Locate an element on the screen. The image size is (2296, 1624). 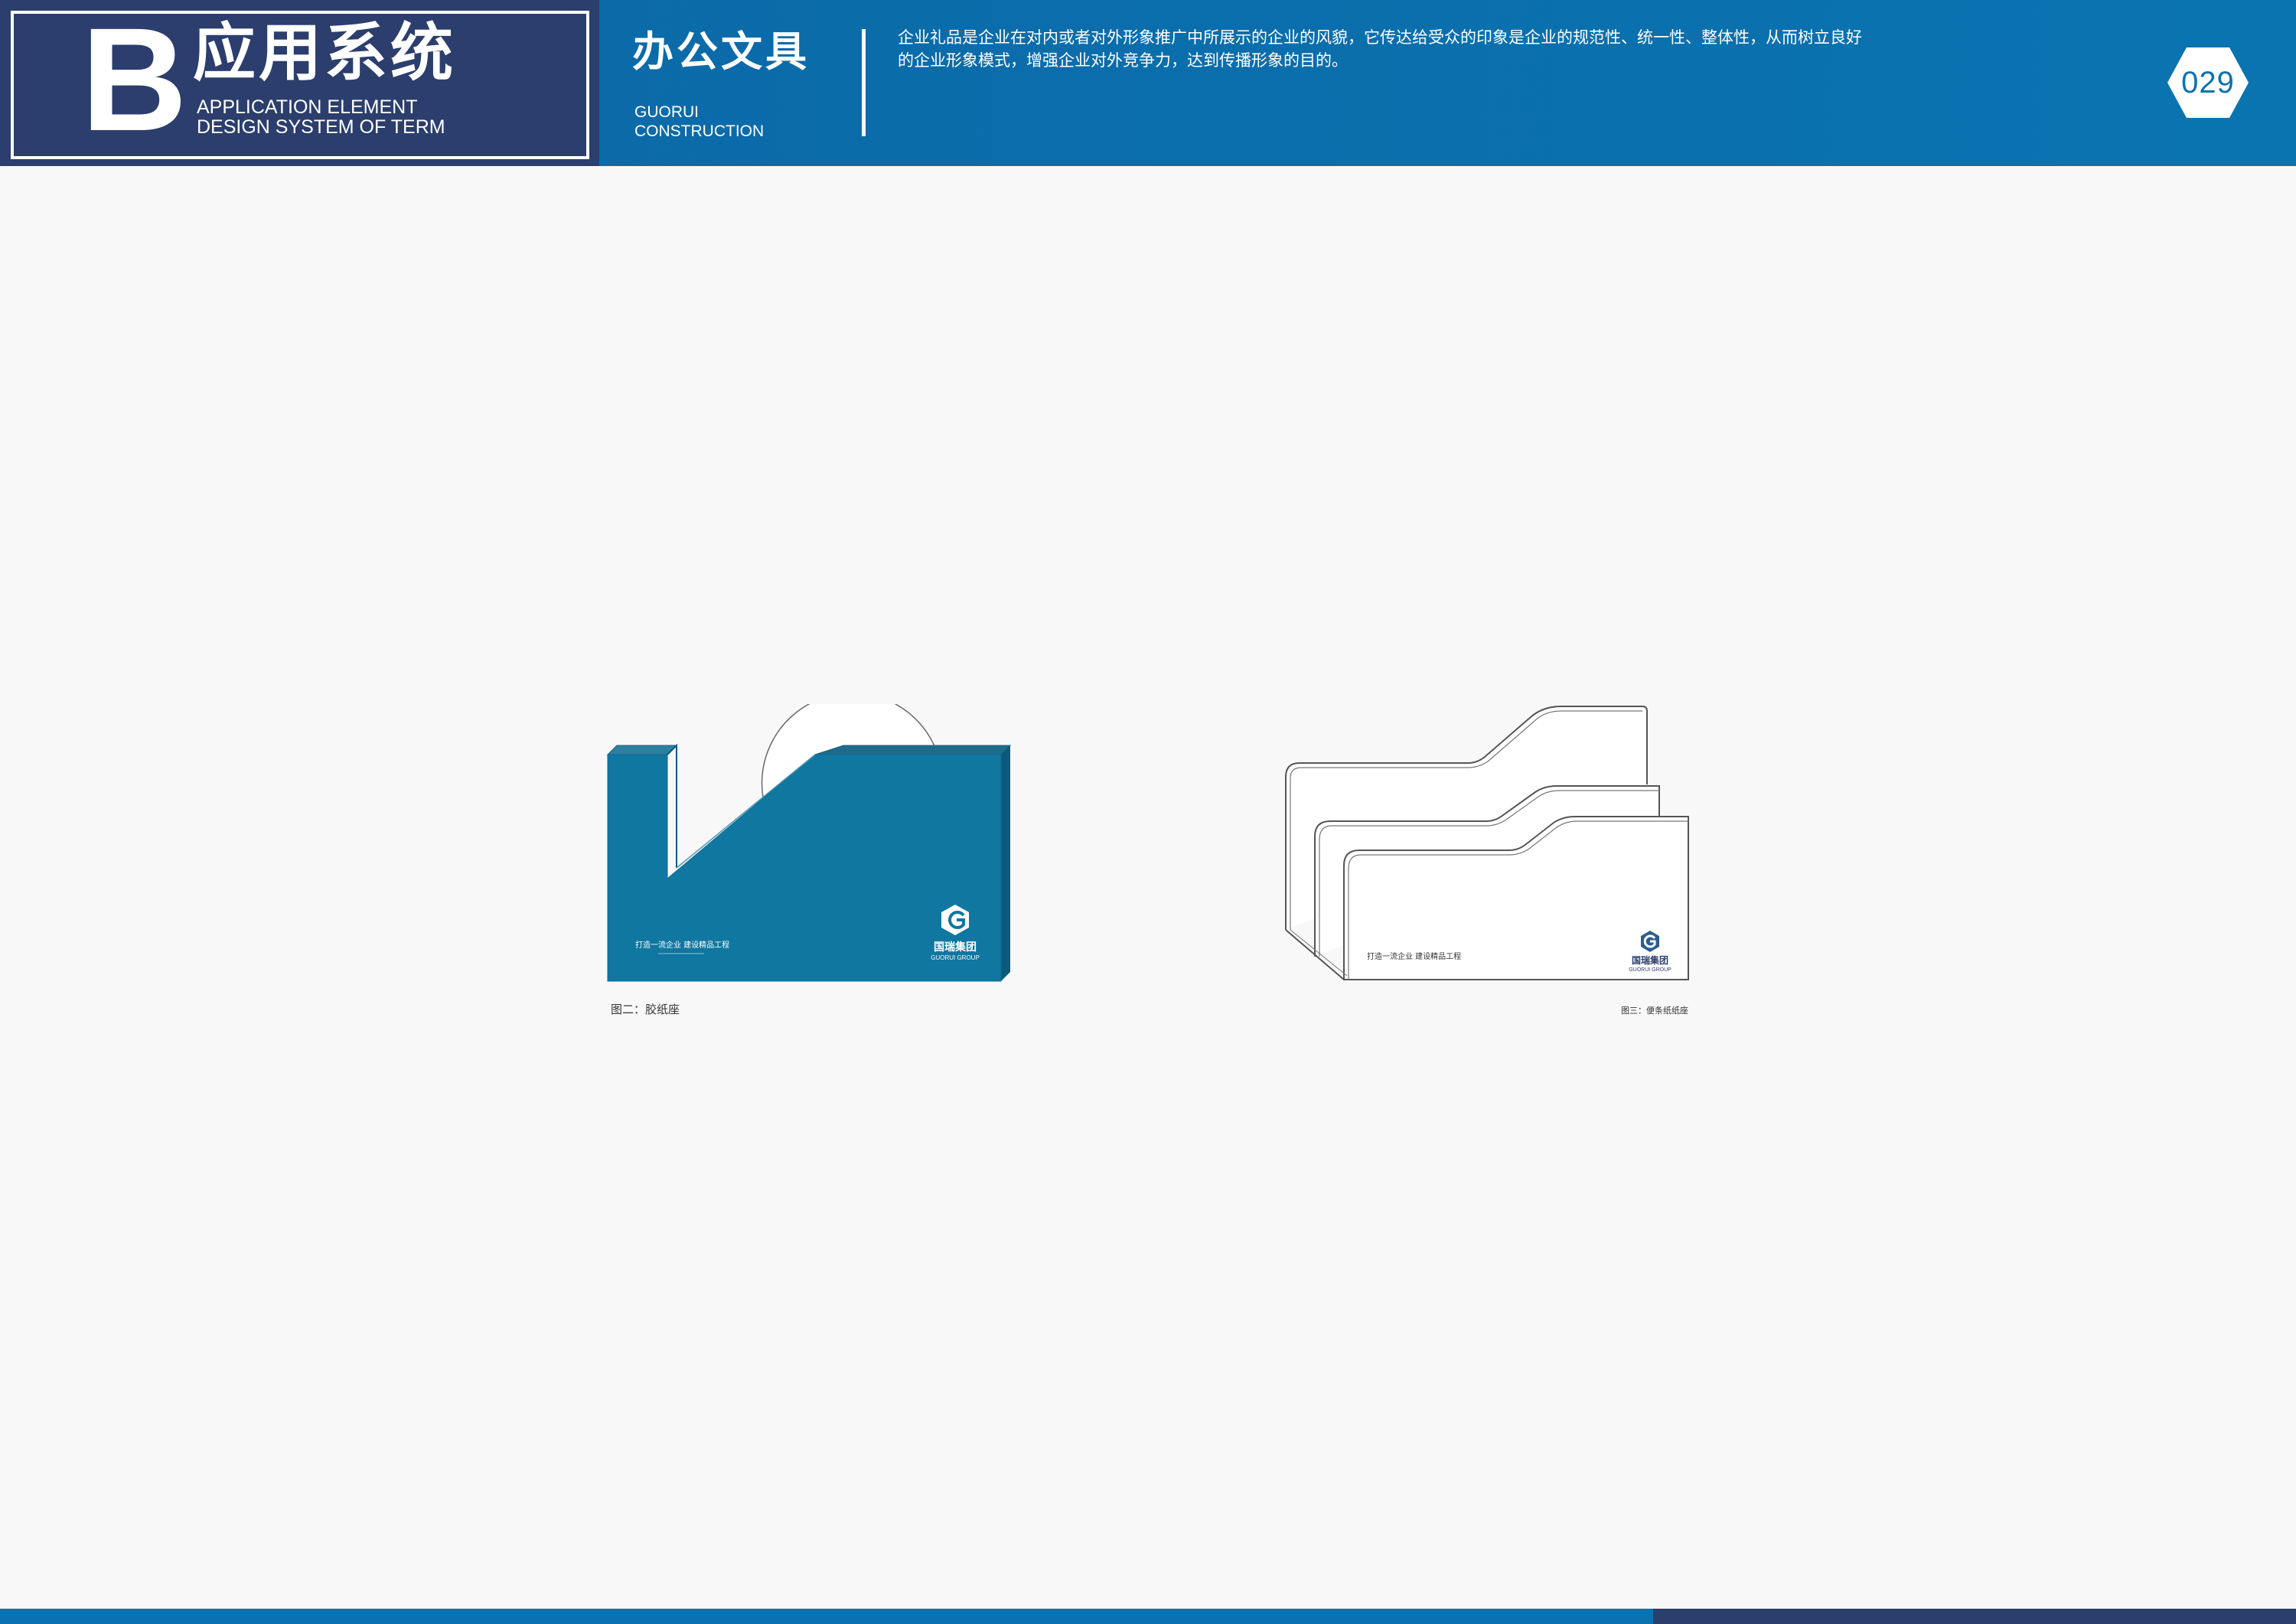
header-divider is located at coordinates (864, 83).